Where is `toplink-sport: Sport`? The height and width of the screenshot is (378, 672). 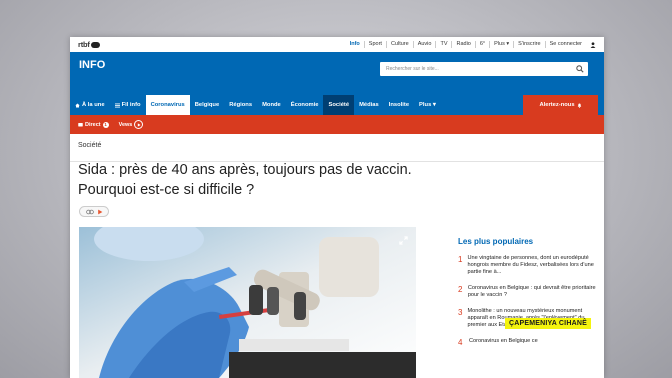
toplink-sport: Sport is located at coordinates (376, 44).